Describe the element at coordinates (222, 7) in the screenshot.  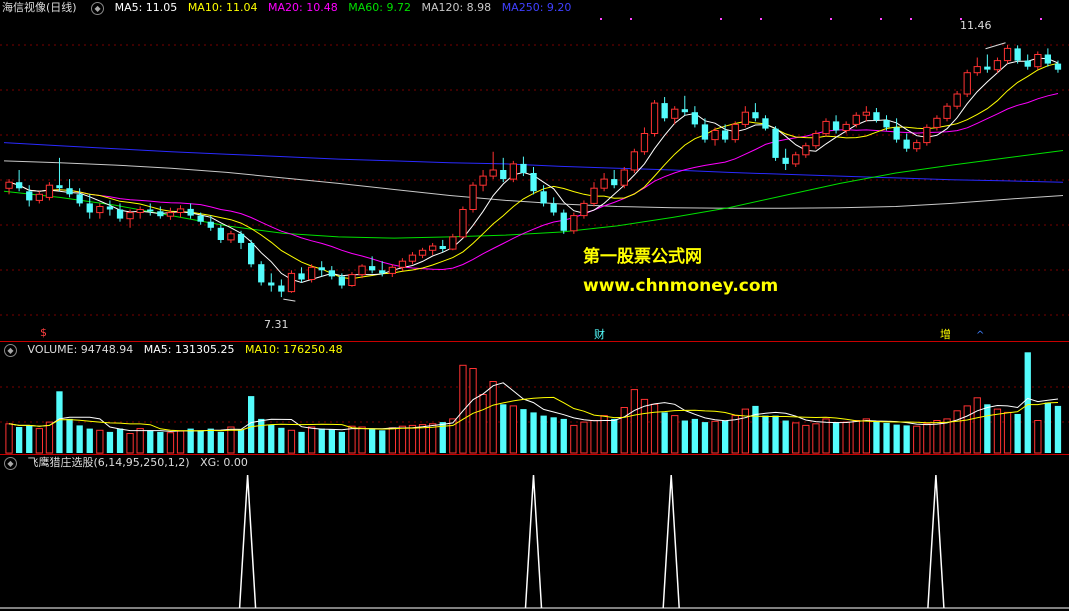
I see `ma10-legend: MA10: 11.04` at that location.